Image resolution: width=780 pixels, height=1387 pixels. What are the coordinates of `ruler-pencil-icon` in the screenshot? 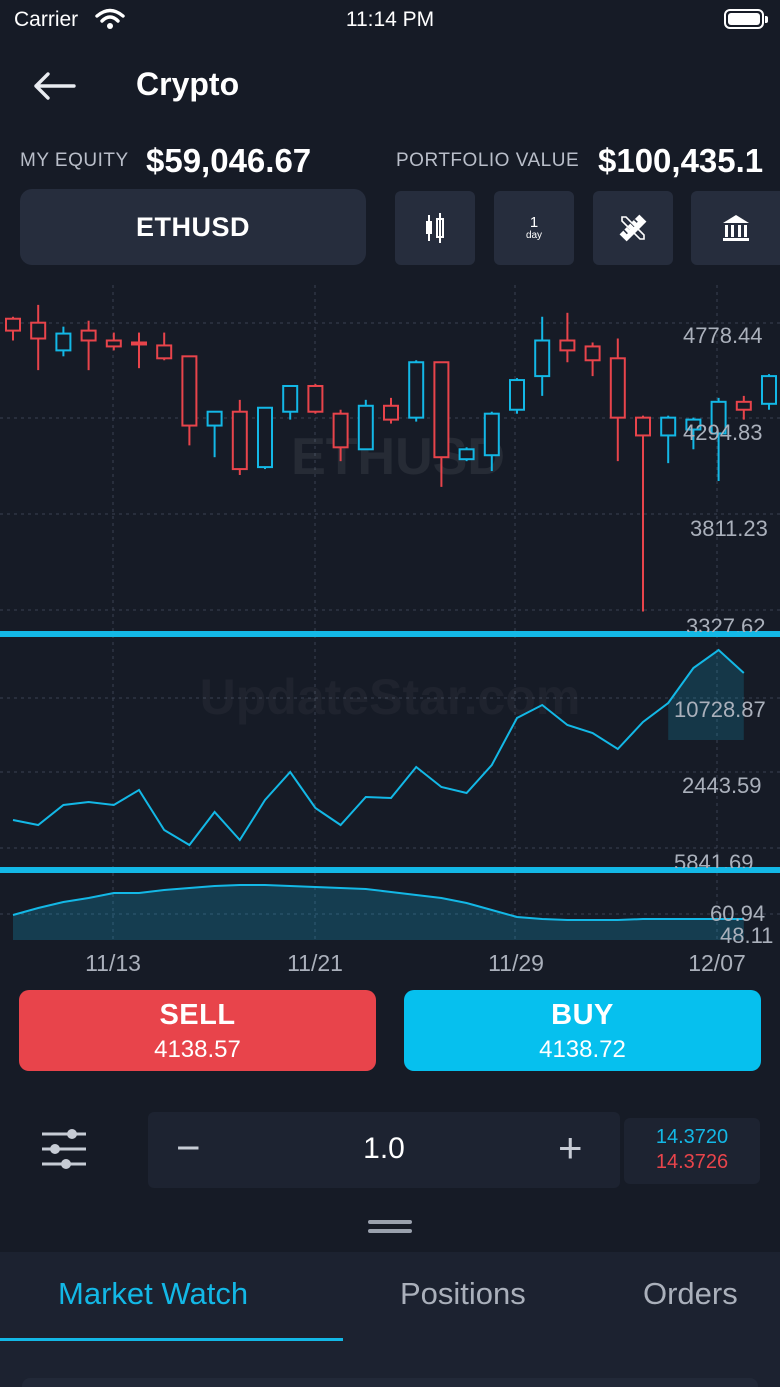 It's located at (633, 228).